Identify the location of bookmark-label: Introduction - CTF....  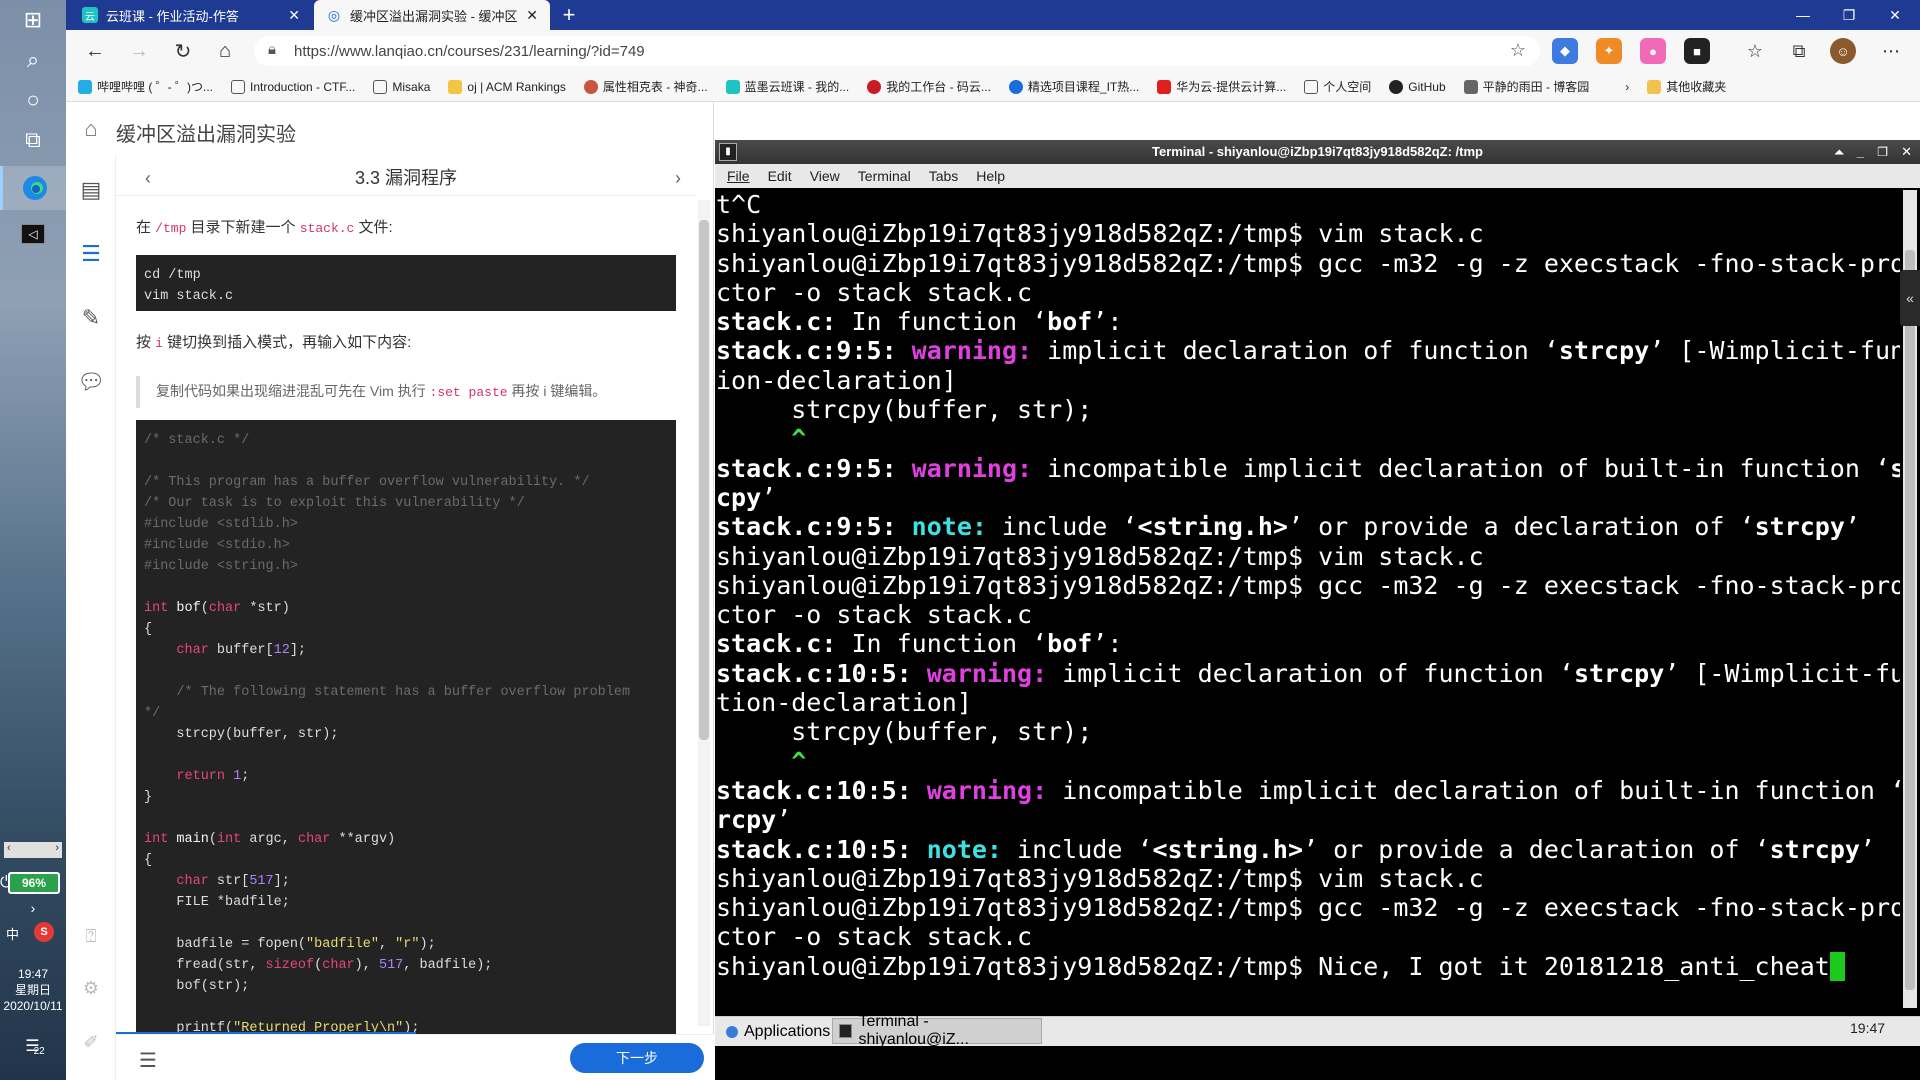
(303, 86).